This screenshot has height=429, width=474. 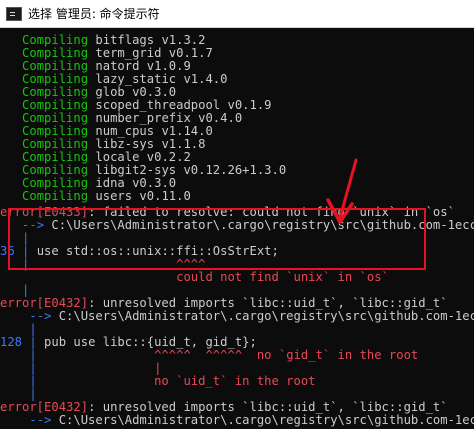 What do you see at coordinates (14, 13) in the screenshot?
I see `cmd-icon` at bounding box center [14, 13].